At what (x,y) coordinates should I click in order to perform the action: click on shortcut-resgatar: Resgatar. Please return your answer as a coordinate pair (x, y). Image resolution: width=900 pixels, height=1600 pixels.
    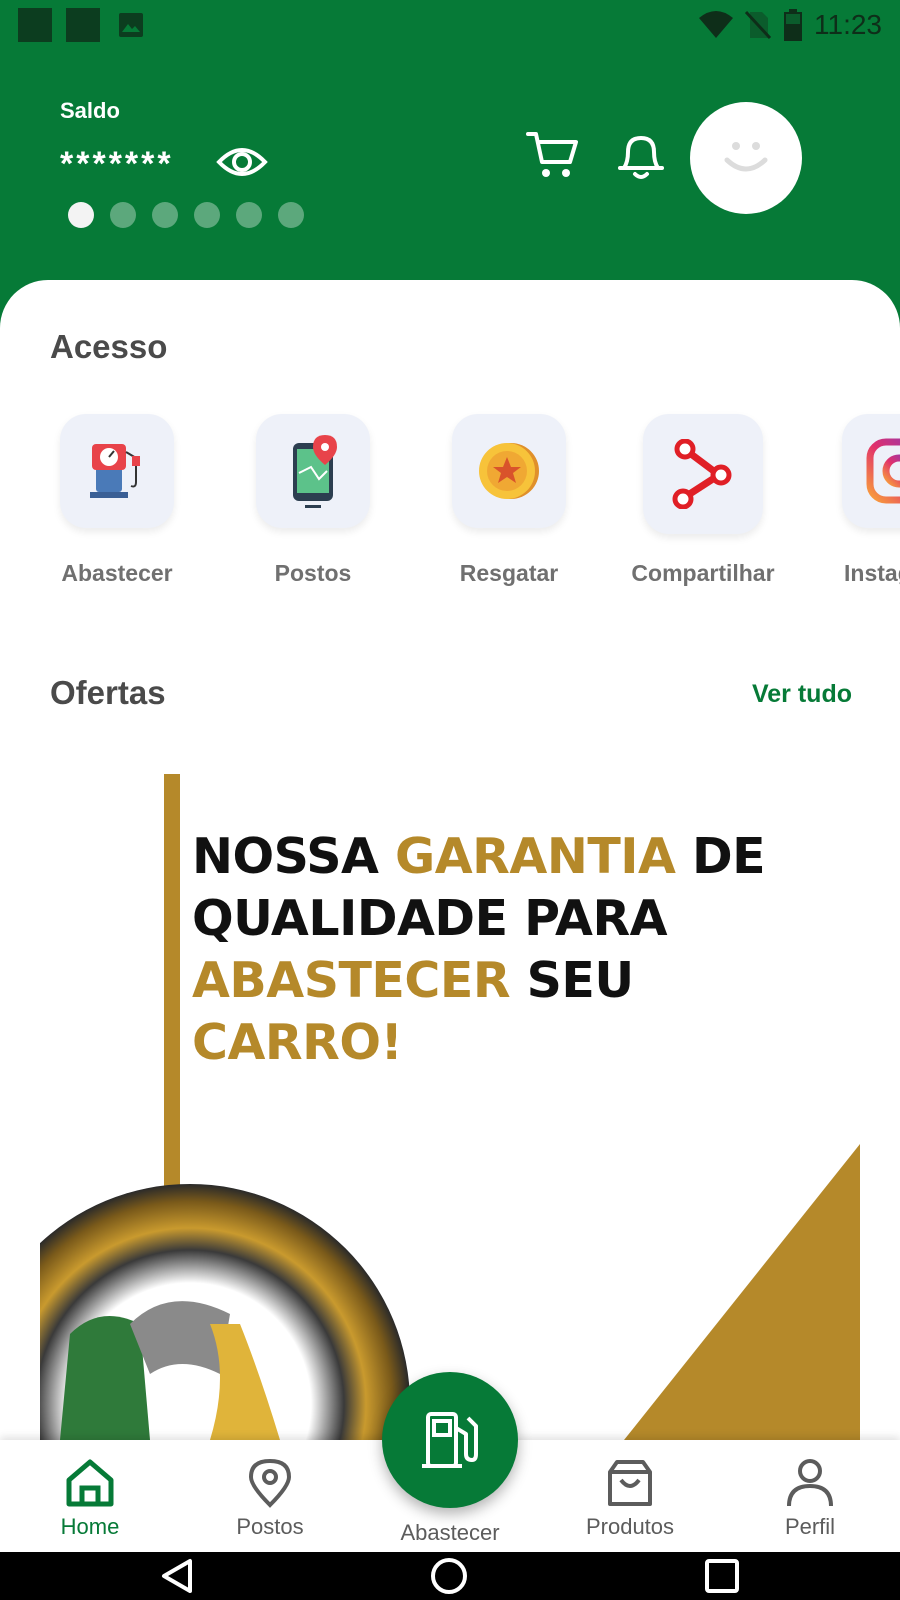
    Looking at the image, I should click on (509, 514).